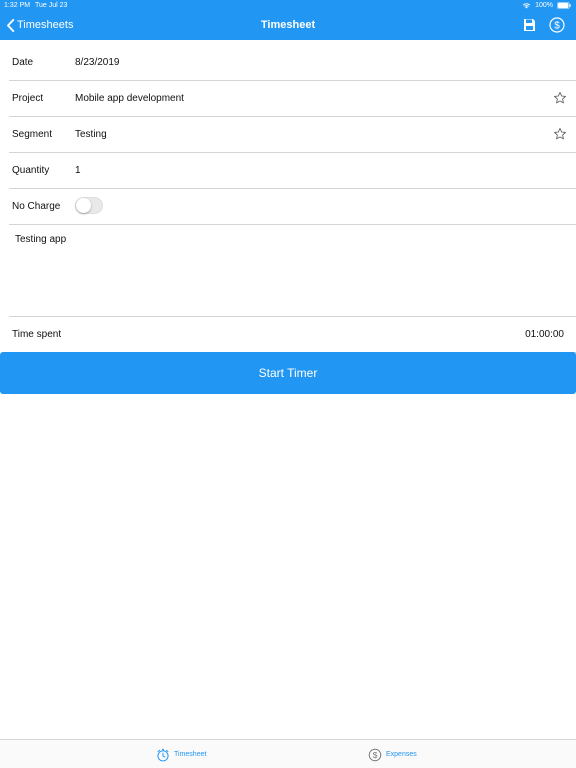 Image resolution: width=576 pixels, height=768 pixels. I want to click on back-label: Timesheets, so click(45, 25).